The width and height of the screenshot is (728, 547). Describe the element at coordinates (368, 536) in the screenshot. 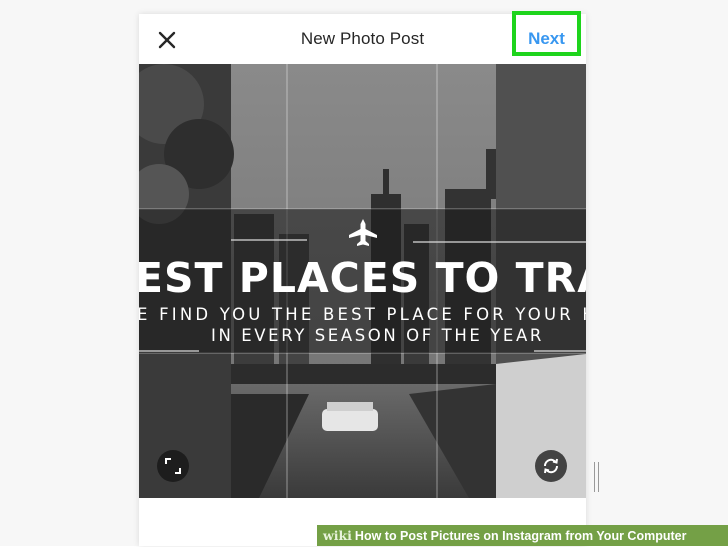

I see `caption-how: How` at that location.